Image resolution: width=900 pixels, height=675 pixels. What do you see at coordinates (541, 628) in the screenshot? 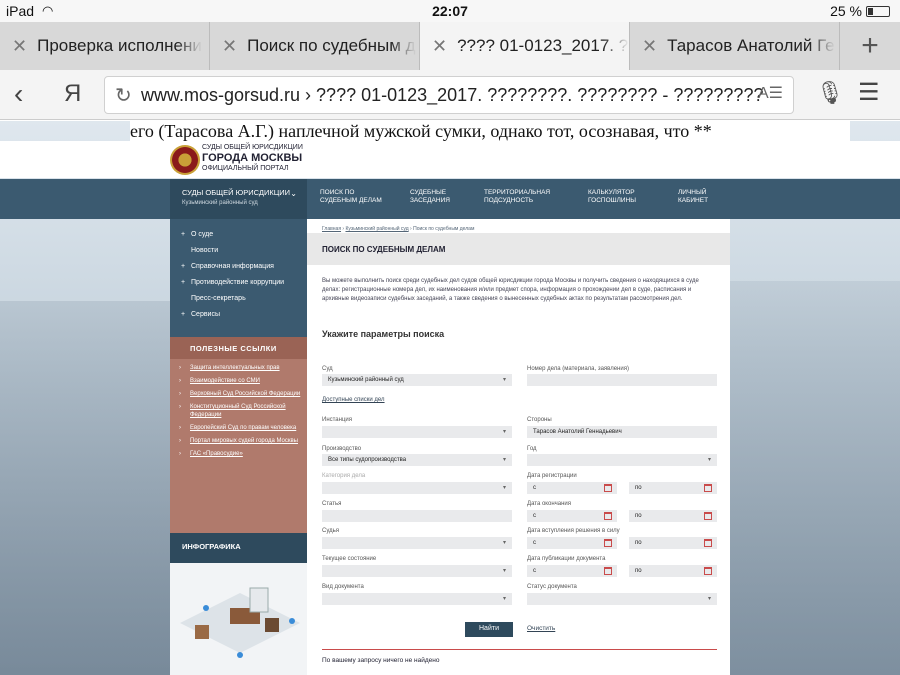
I see `clear-link: Очистить` at bounding box center [541, 628].